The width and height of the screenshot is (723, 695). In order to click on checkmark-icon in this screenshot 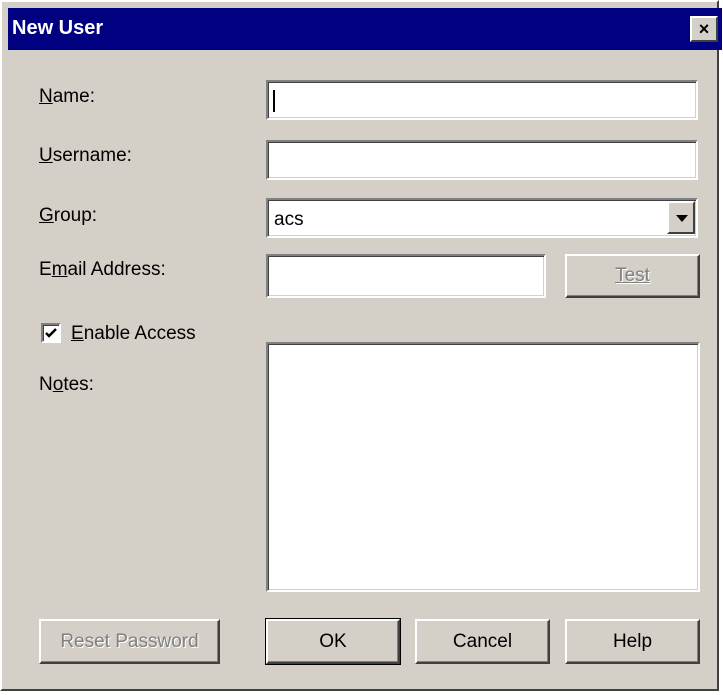, I will do `click(51, 333)`.